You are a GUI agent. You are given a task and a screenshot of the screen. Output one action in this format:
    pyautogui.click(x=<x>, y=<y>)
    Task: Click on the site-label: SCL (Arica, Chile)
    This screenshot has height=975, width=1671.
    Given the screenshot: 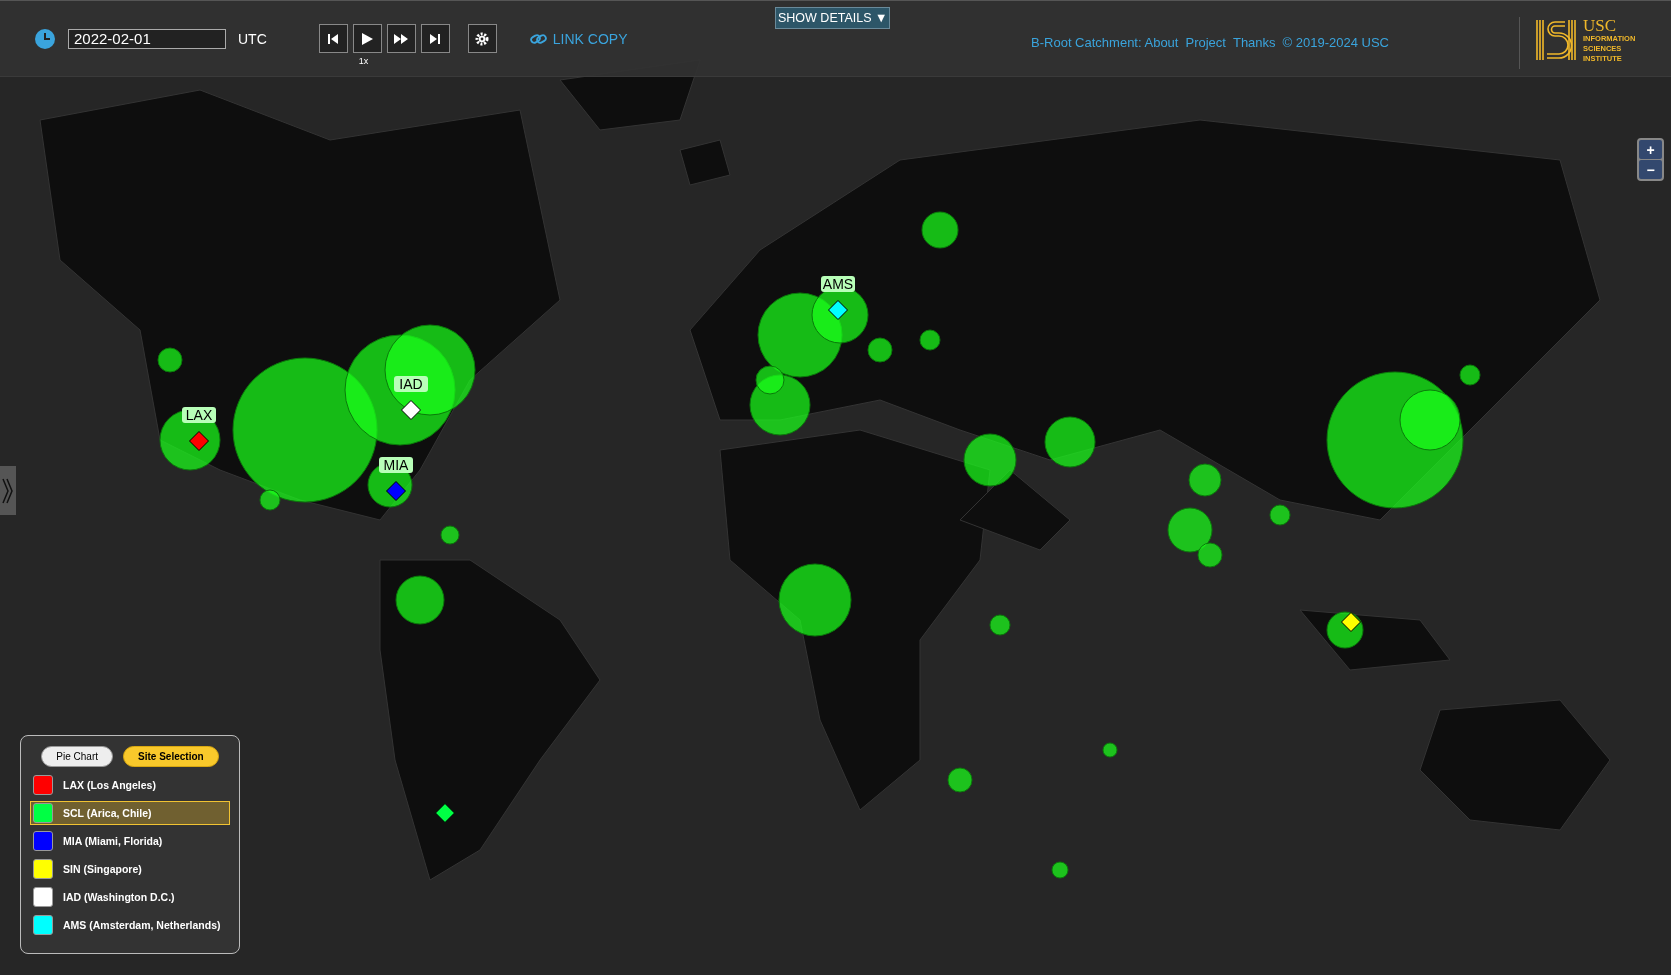 What is the action you would take?
    pyautogui.click(x=107, y=813)
    